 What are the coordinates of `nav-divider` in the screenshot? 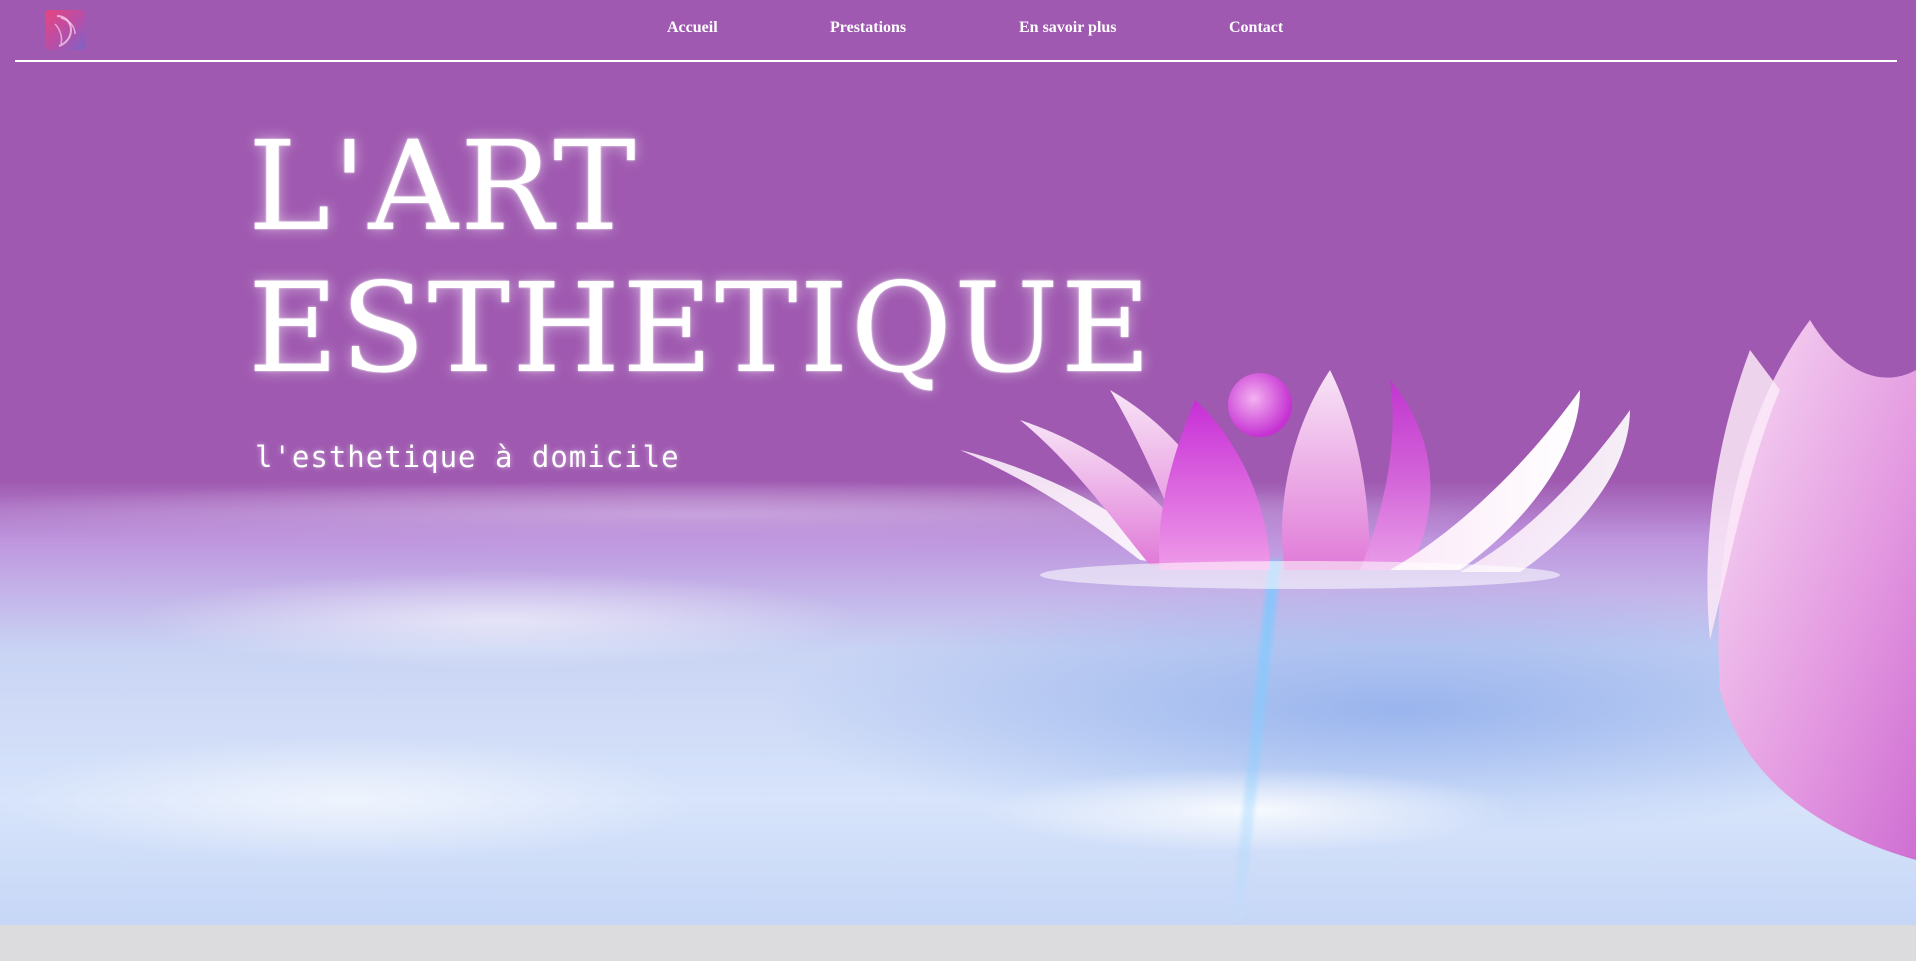 It's located at (956, 61).